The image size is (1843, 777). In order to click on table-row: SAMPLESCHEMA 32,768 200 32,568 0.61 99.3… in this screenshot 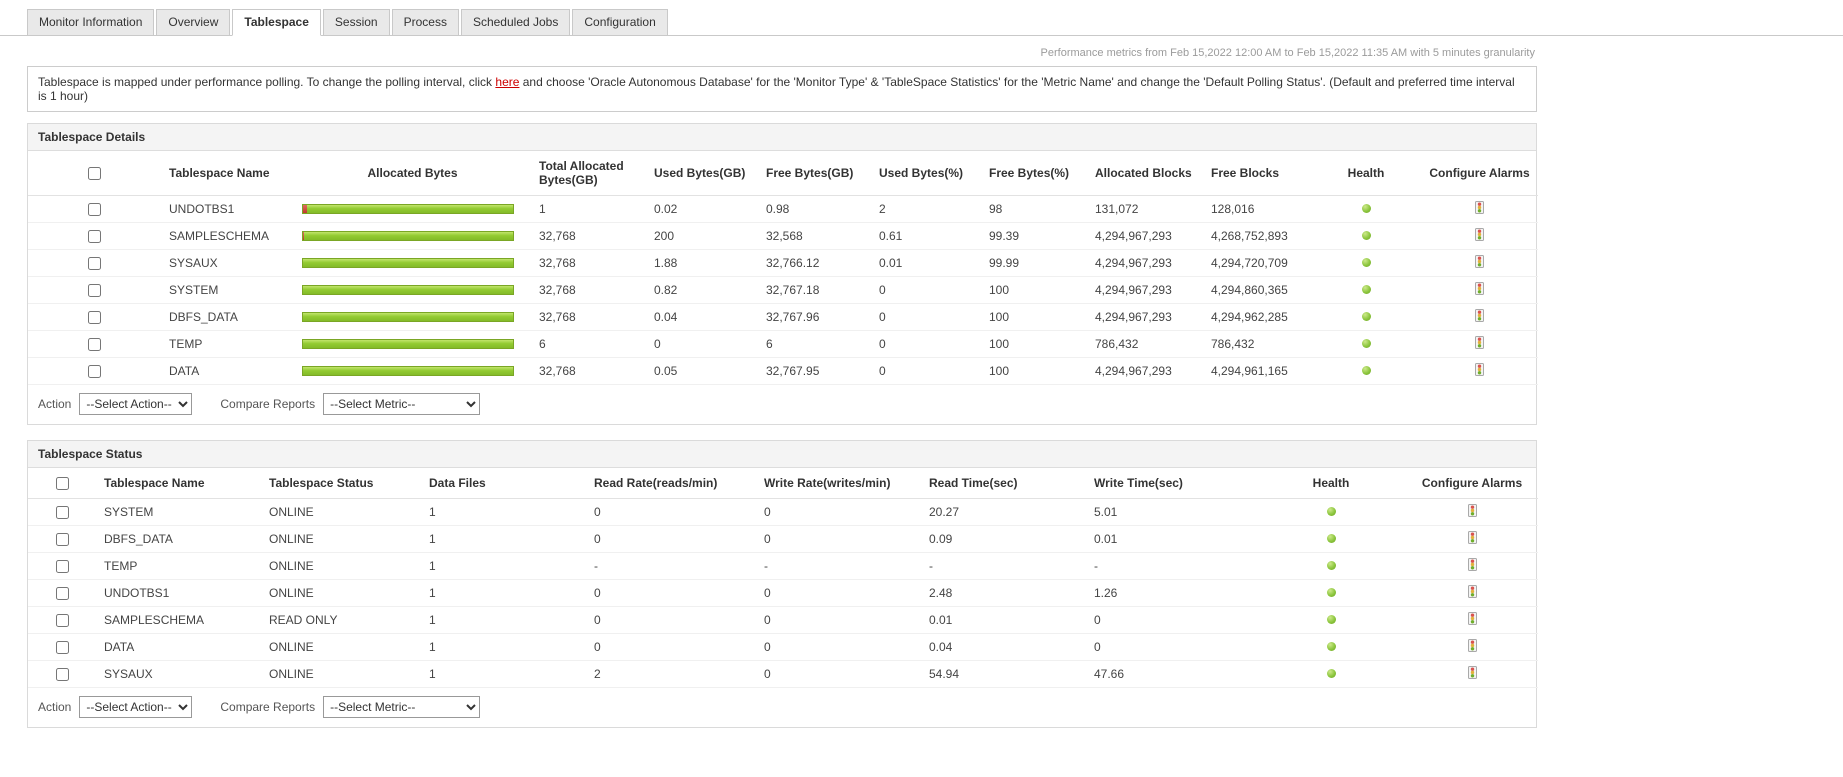, I will do `click(783, 236)`.